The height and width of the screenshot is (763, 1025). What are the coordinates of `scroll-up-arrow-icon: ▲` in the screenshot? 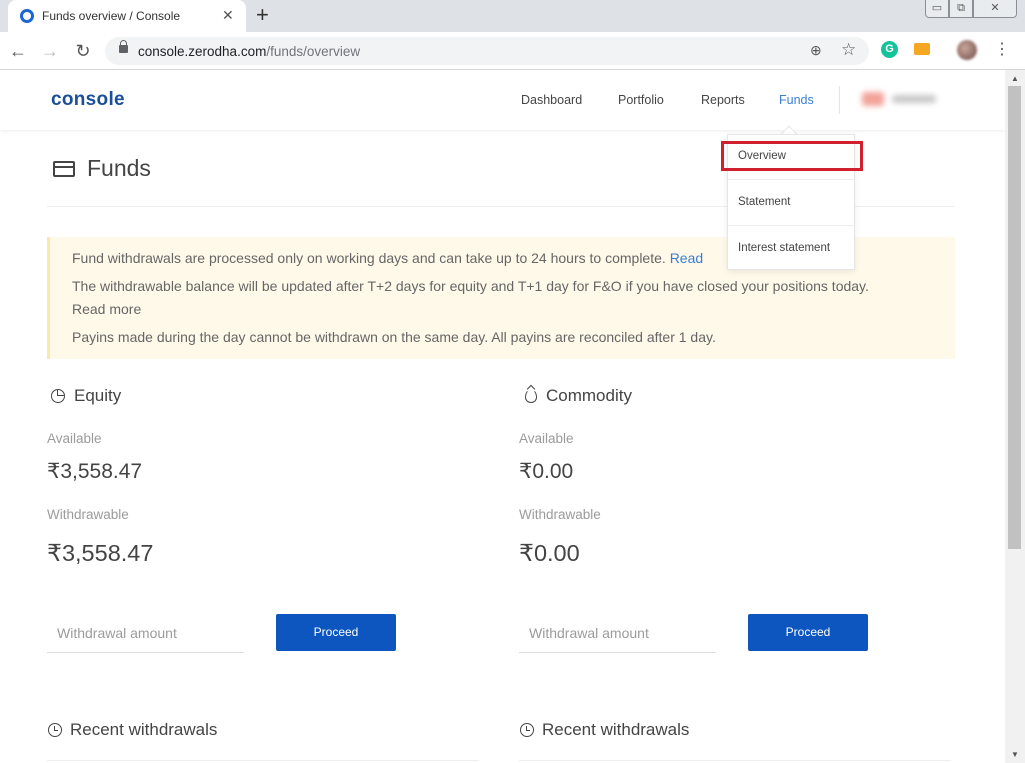 It's located at (1015, 78).